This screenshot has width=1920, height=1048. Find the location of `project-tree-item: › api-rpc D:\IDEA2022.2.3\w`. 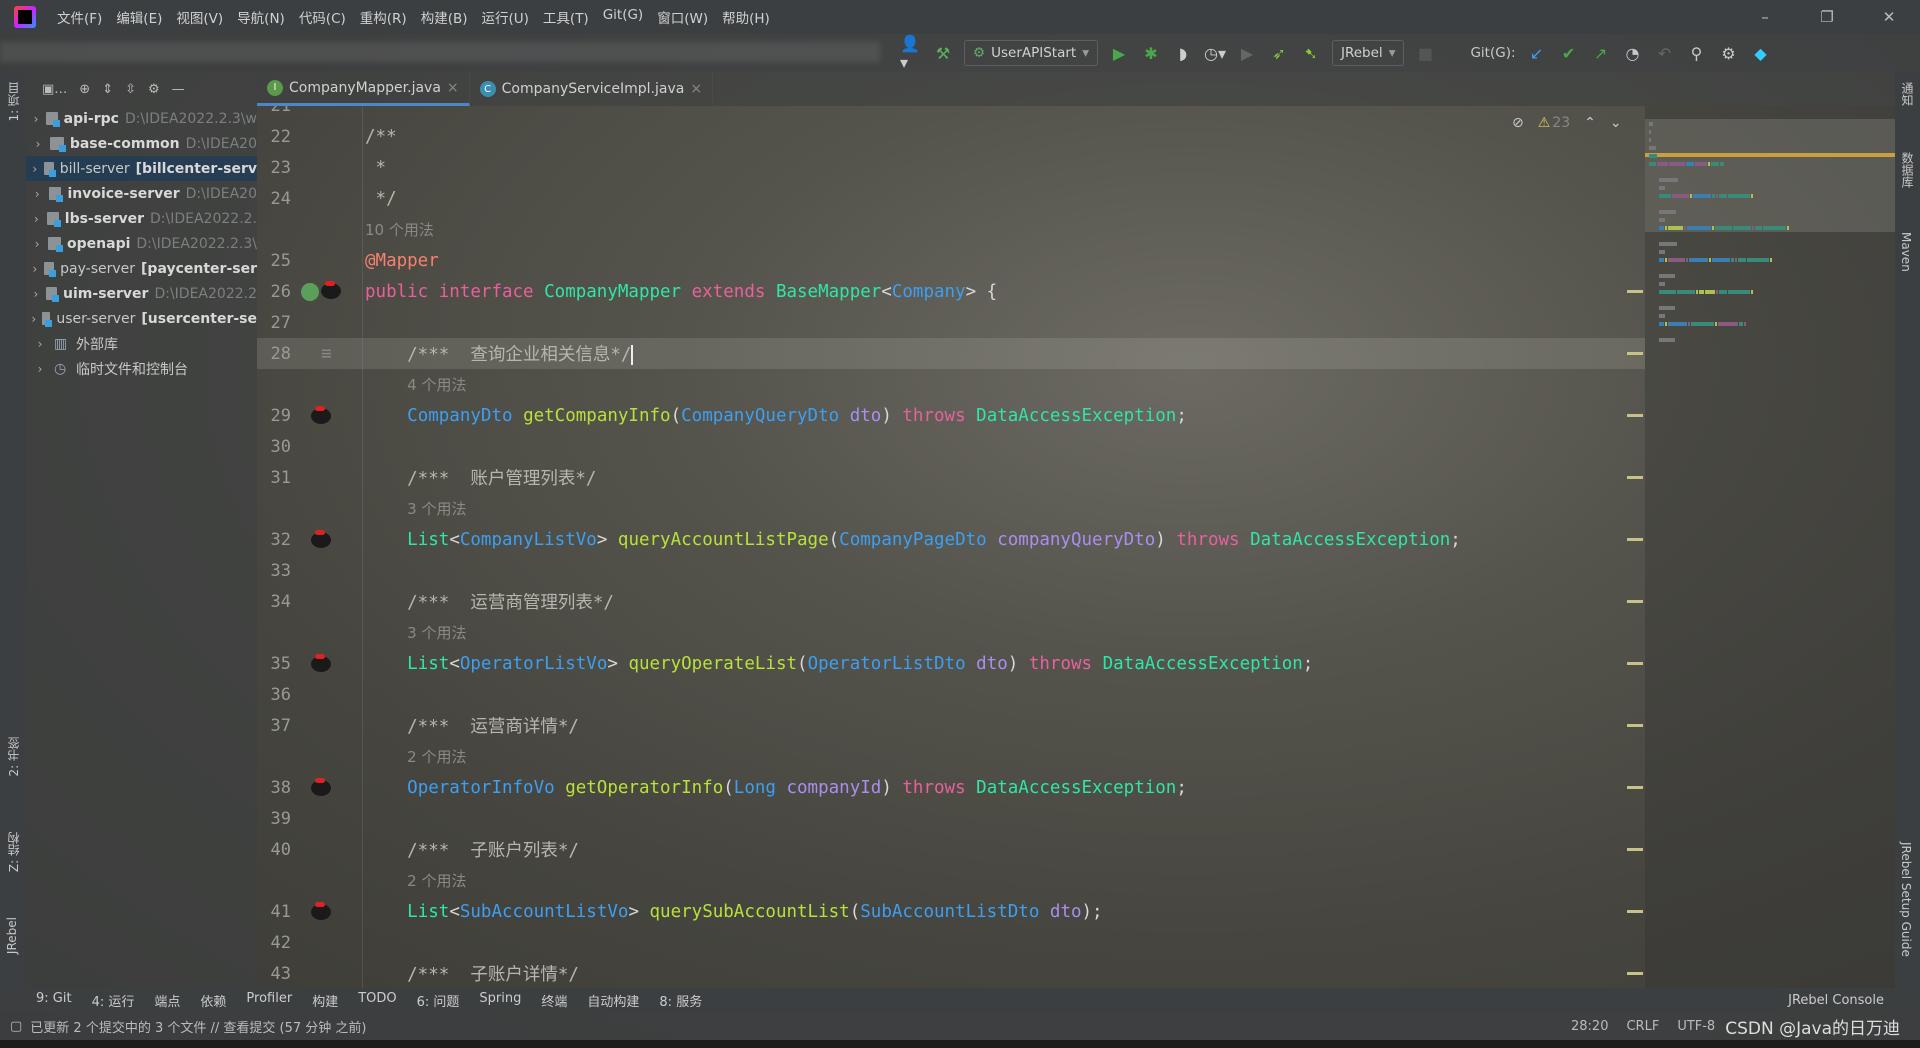

project-tree-item: › api-rpc D:\IDEA2022.2.3\w is located at coordinates (141, 118).